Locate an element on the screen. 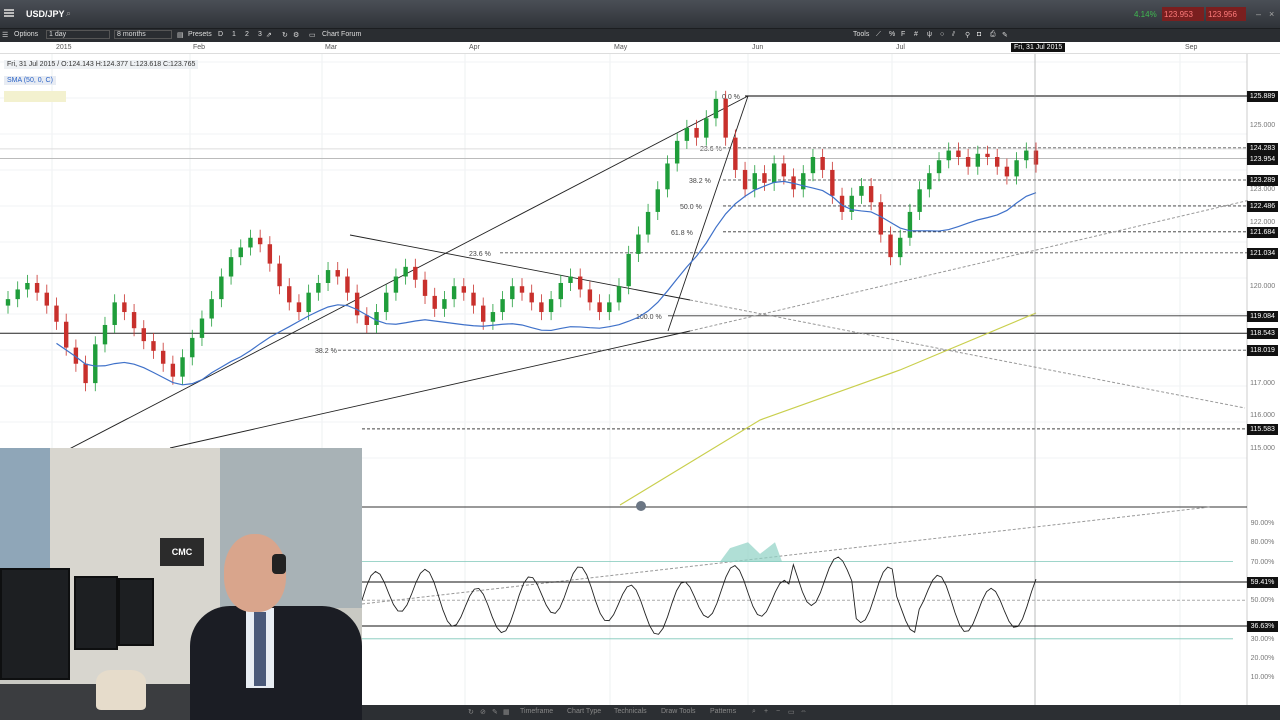 The width and height of the screenshot is (1280, 720). trend-line-projection is located at coordinates (970, 265).